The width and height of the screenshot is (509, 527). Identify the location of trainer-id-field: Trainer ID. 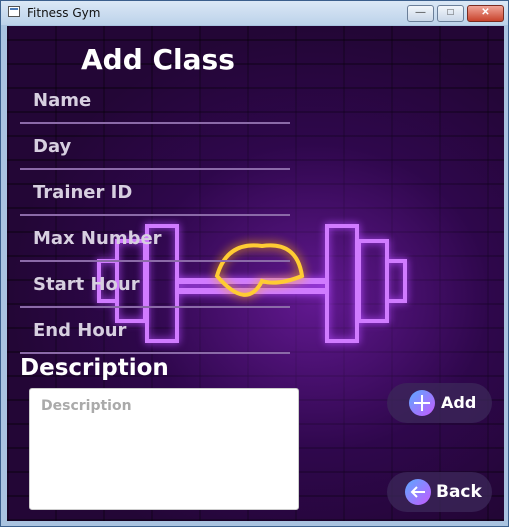
(155, 194).